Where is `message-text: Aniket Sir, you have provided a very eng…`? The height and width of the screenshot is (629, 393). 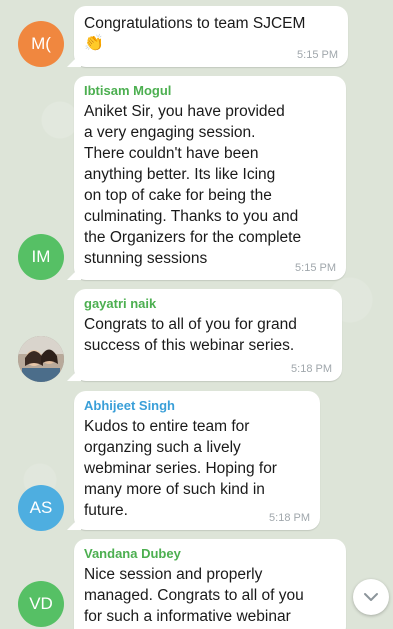
message-text: Aniket Sir, you have provided a very eng… is located at coordinates (193, 185).